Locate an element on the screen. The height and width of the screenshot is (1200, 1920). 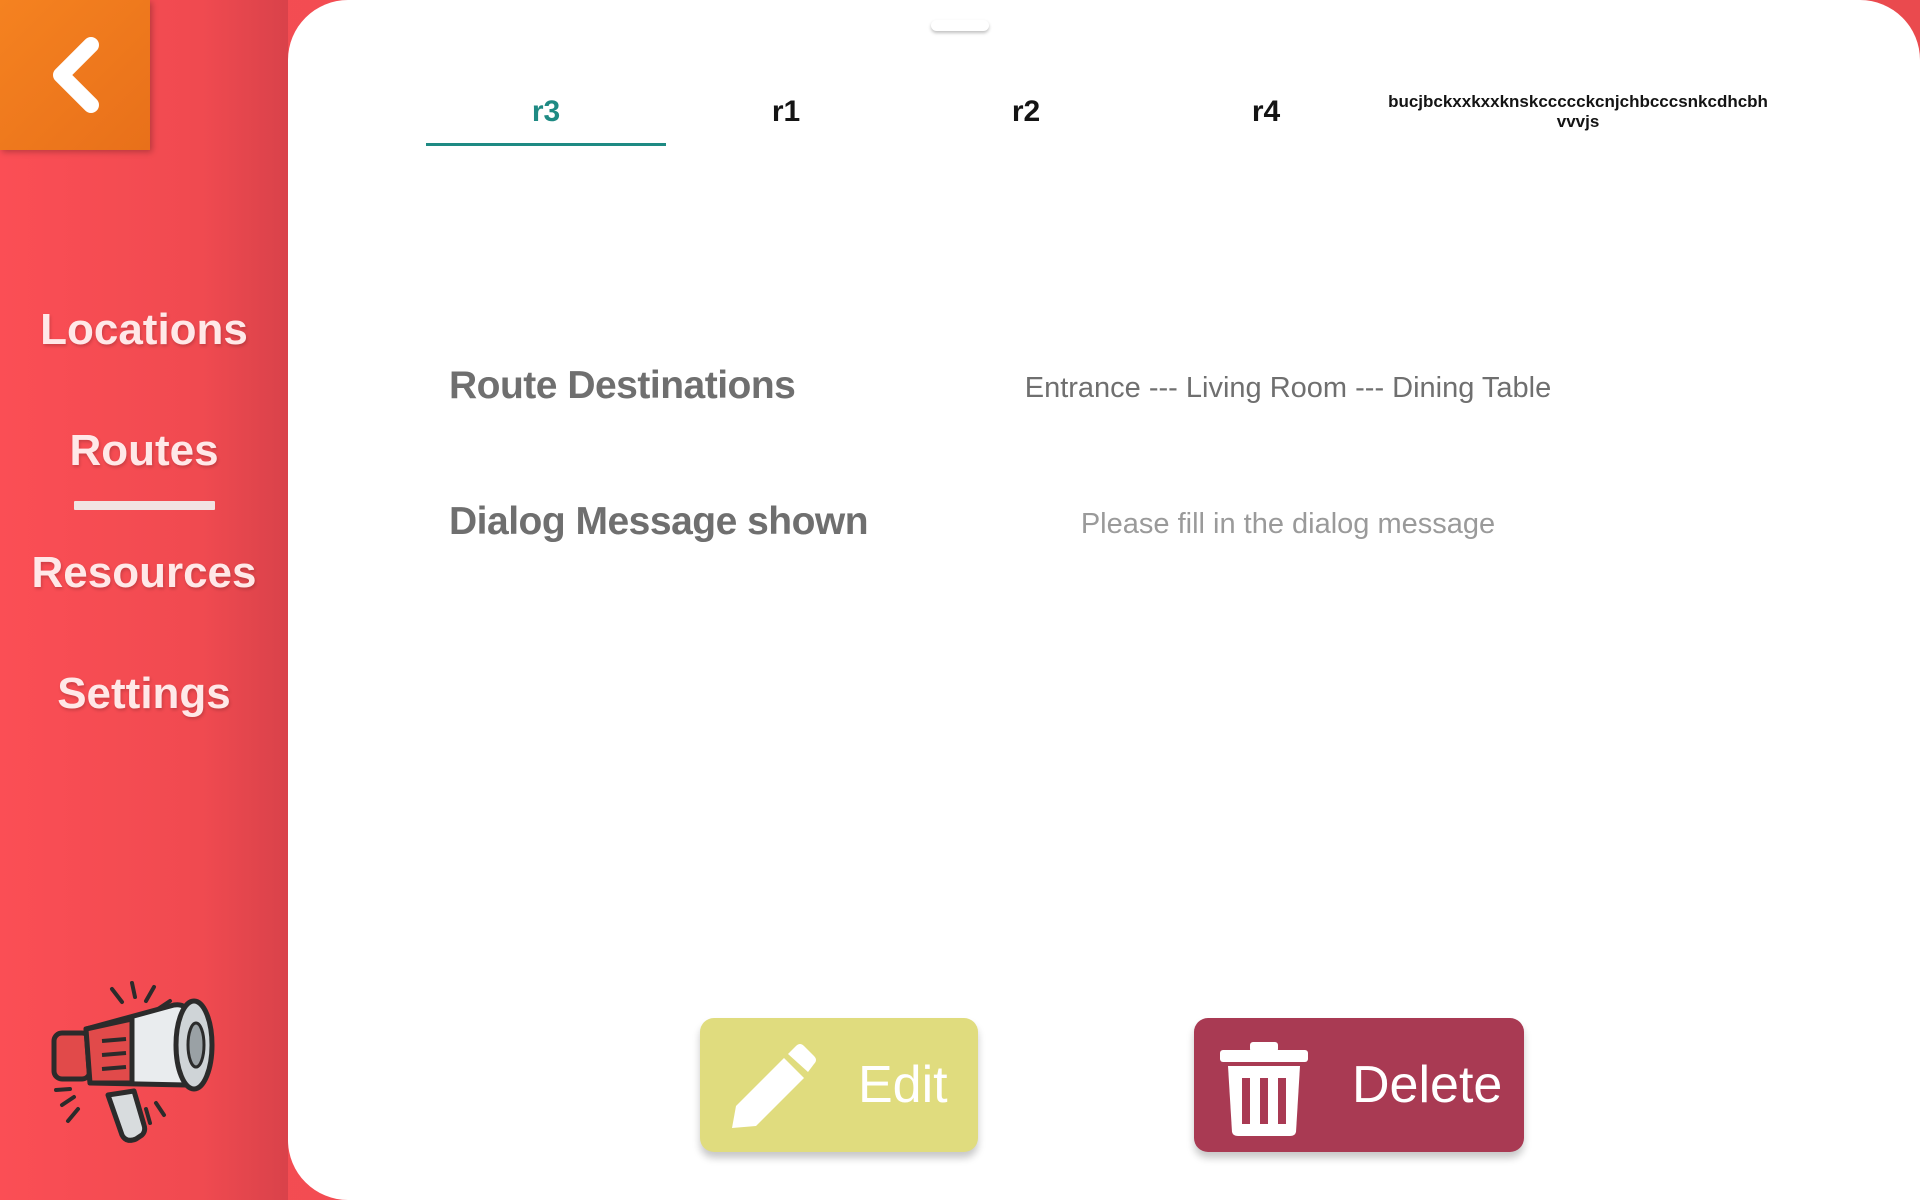
delete-label: Delete is located at coordinates (1427, 1085).